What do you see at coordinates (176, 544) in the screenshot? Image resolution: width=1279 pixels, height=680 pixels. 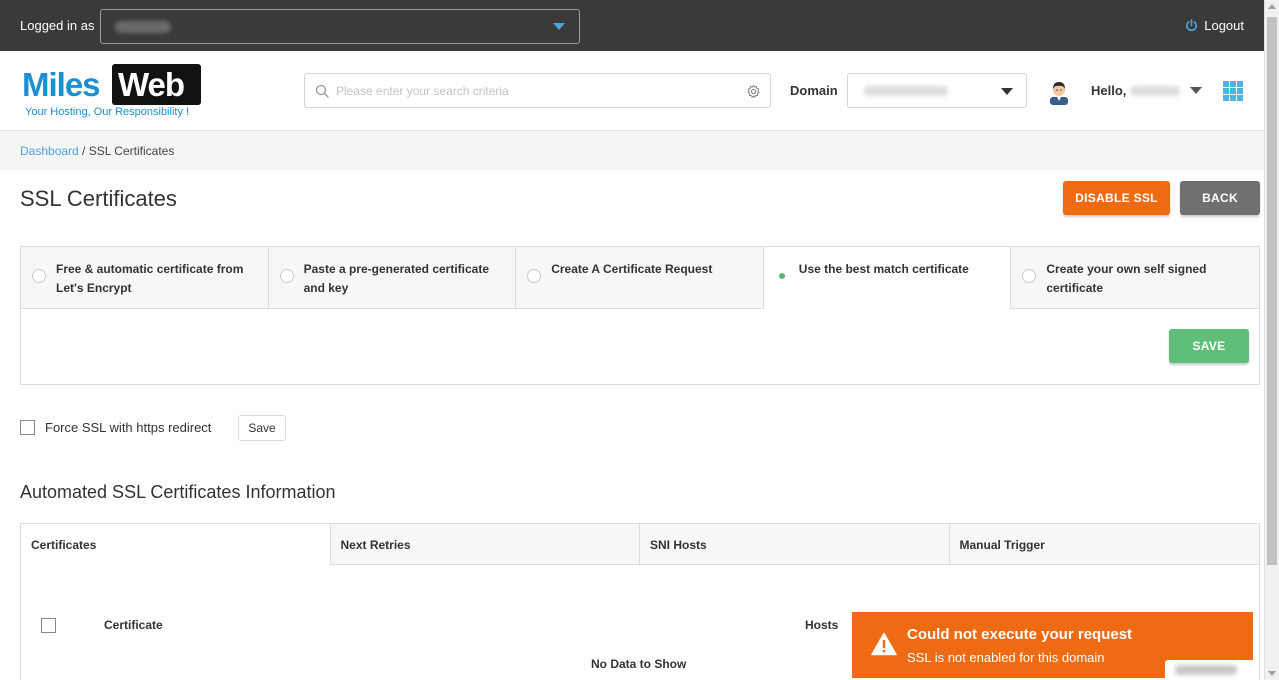 I see `tab-certificates: Certificates` at bounding box center [176, 544].